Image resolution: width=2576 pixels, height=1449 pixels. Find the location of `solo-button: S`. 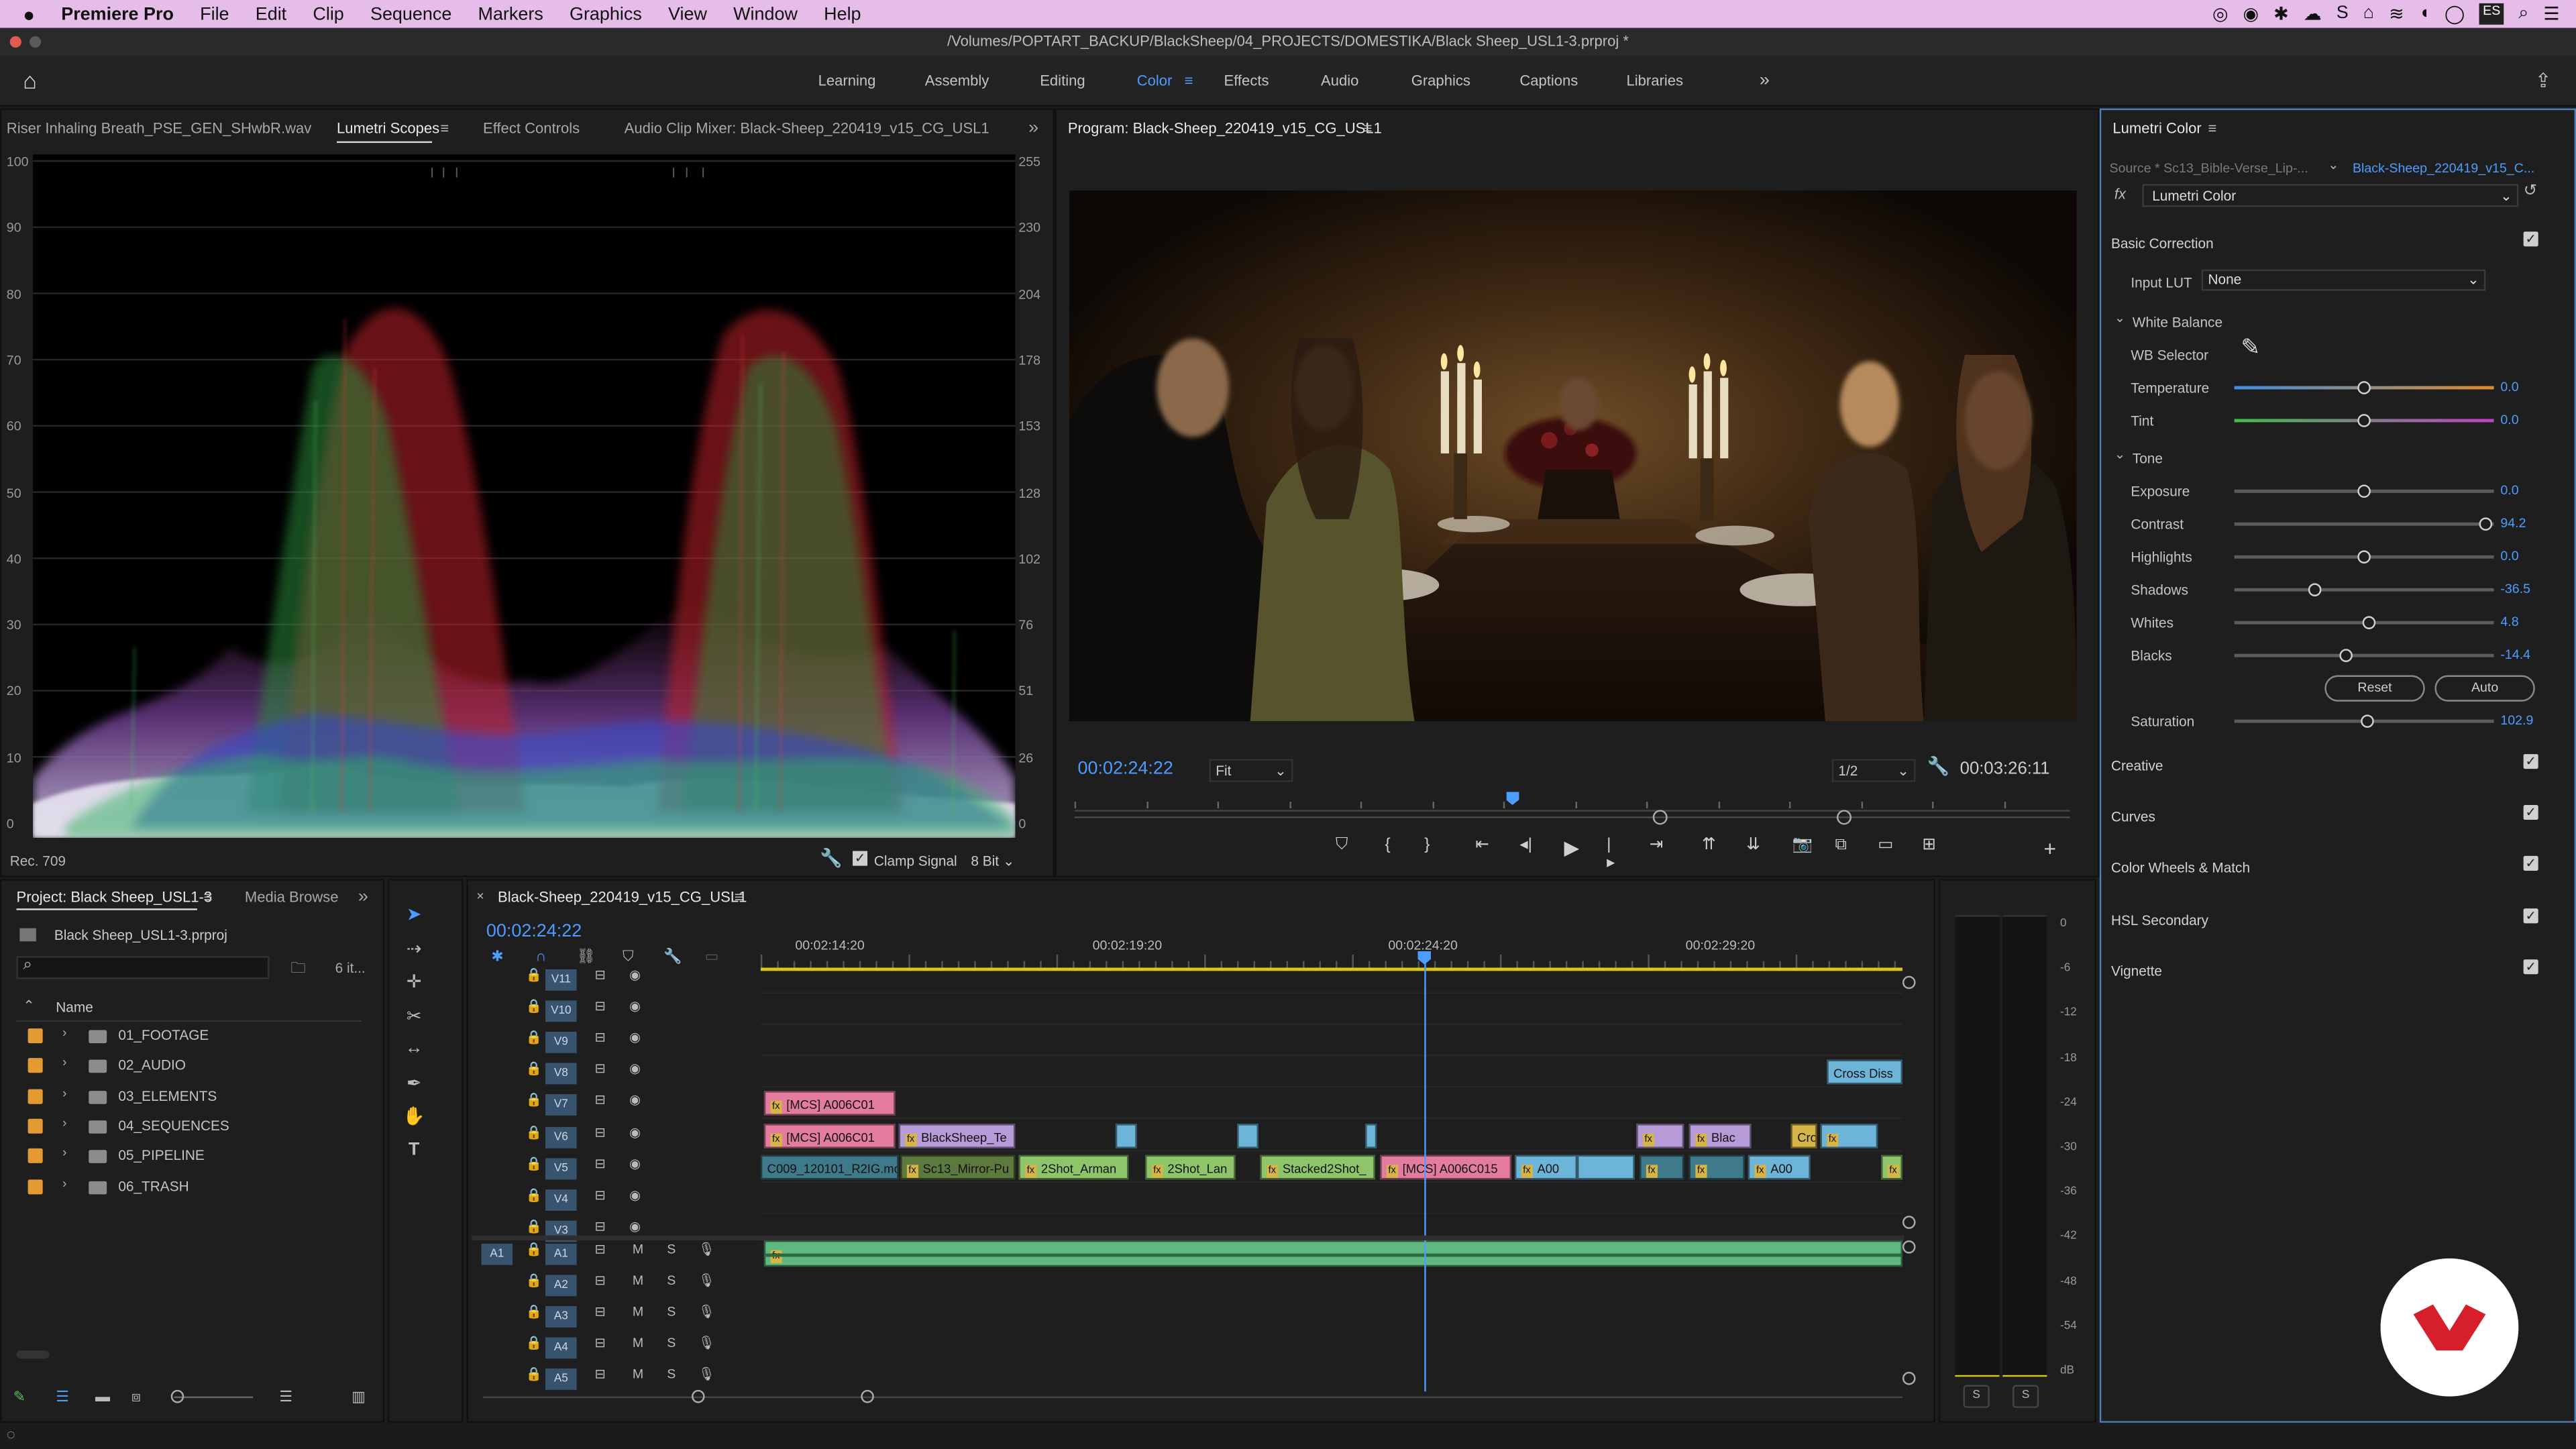

solo-button: S is located at coordinates (671, 1312).